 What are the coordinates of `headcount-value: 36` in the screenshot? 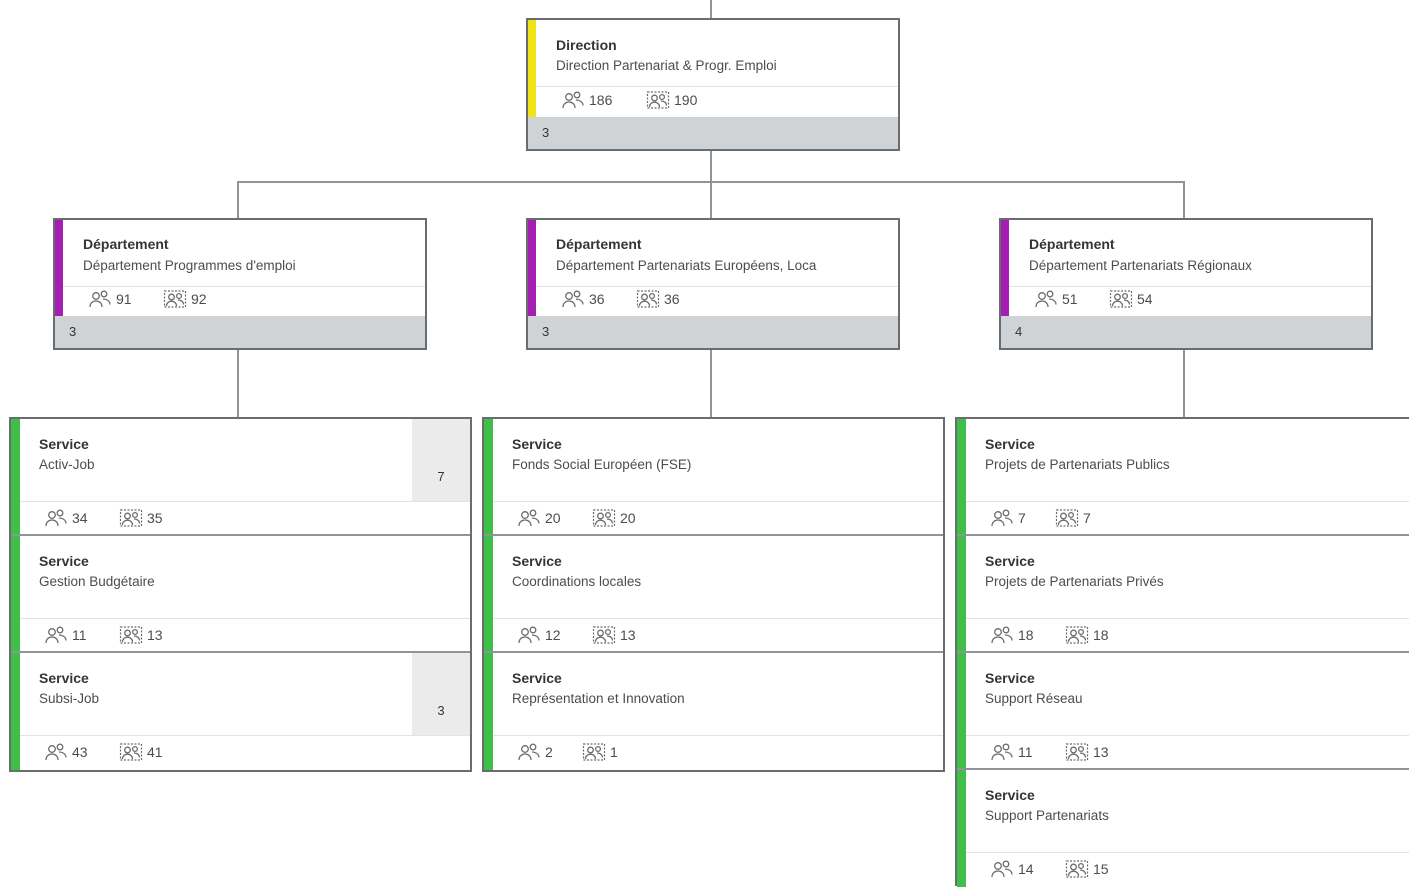 It's located at (597, 299).